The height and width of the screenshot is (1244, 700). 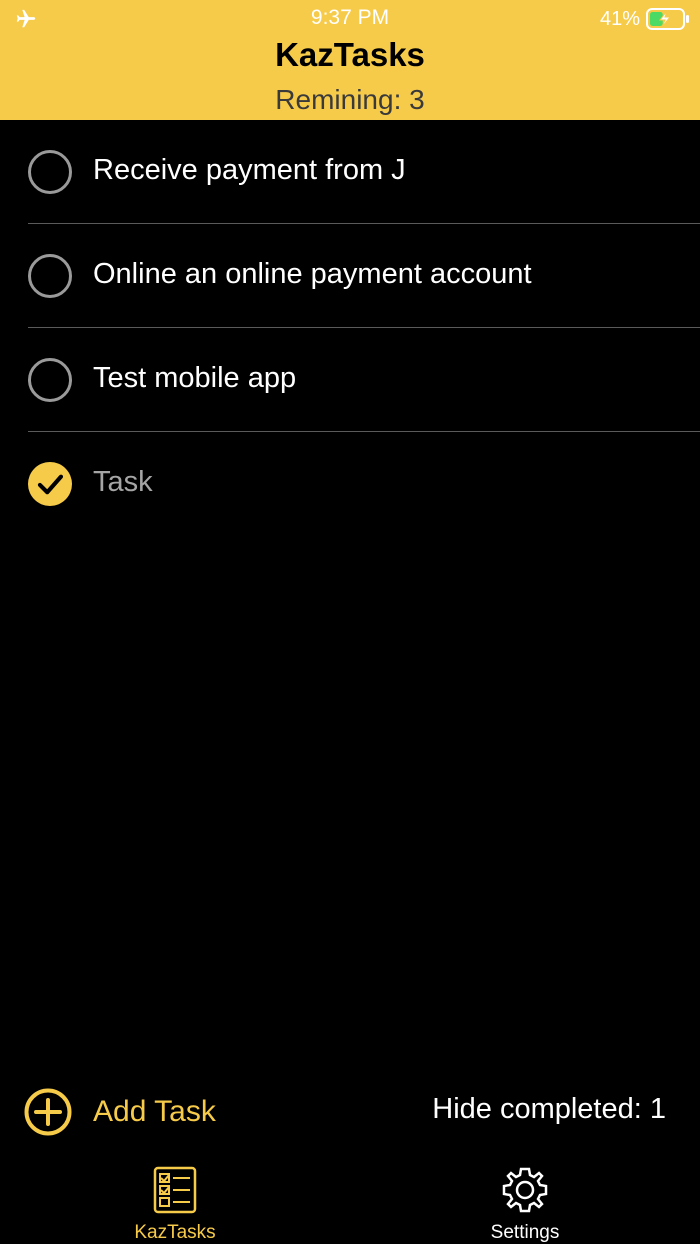 What do you see at coordinates (350, 1202) in the screenshot?
I see `tab-bar: KazTasks Settings` at bounding box center [350, 1202].